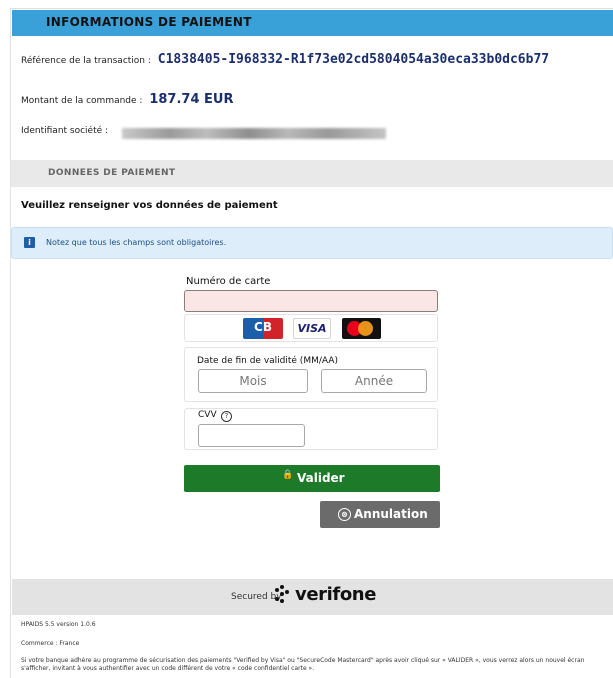  What do you see at coordinates (228, 281) in the screenshot?
I see `card-number-label: Numéro de carte` at bounding box center [228, 281].